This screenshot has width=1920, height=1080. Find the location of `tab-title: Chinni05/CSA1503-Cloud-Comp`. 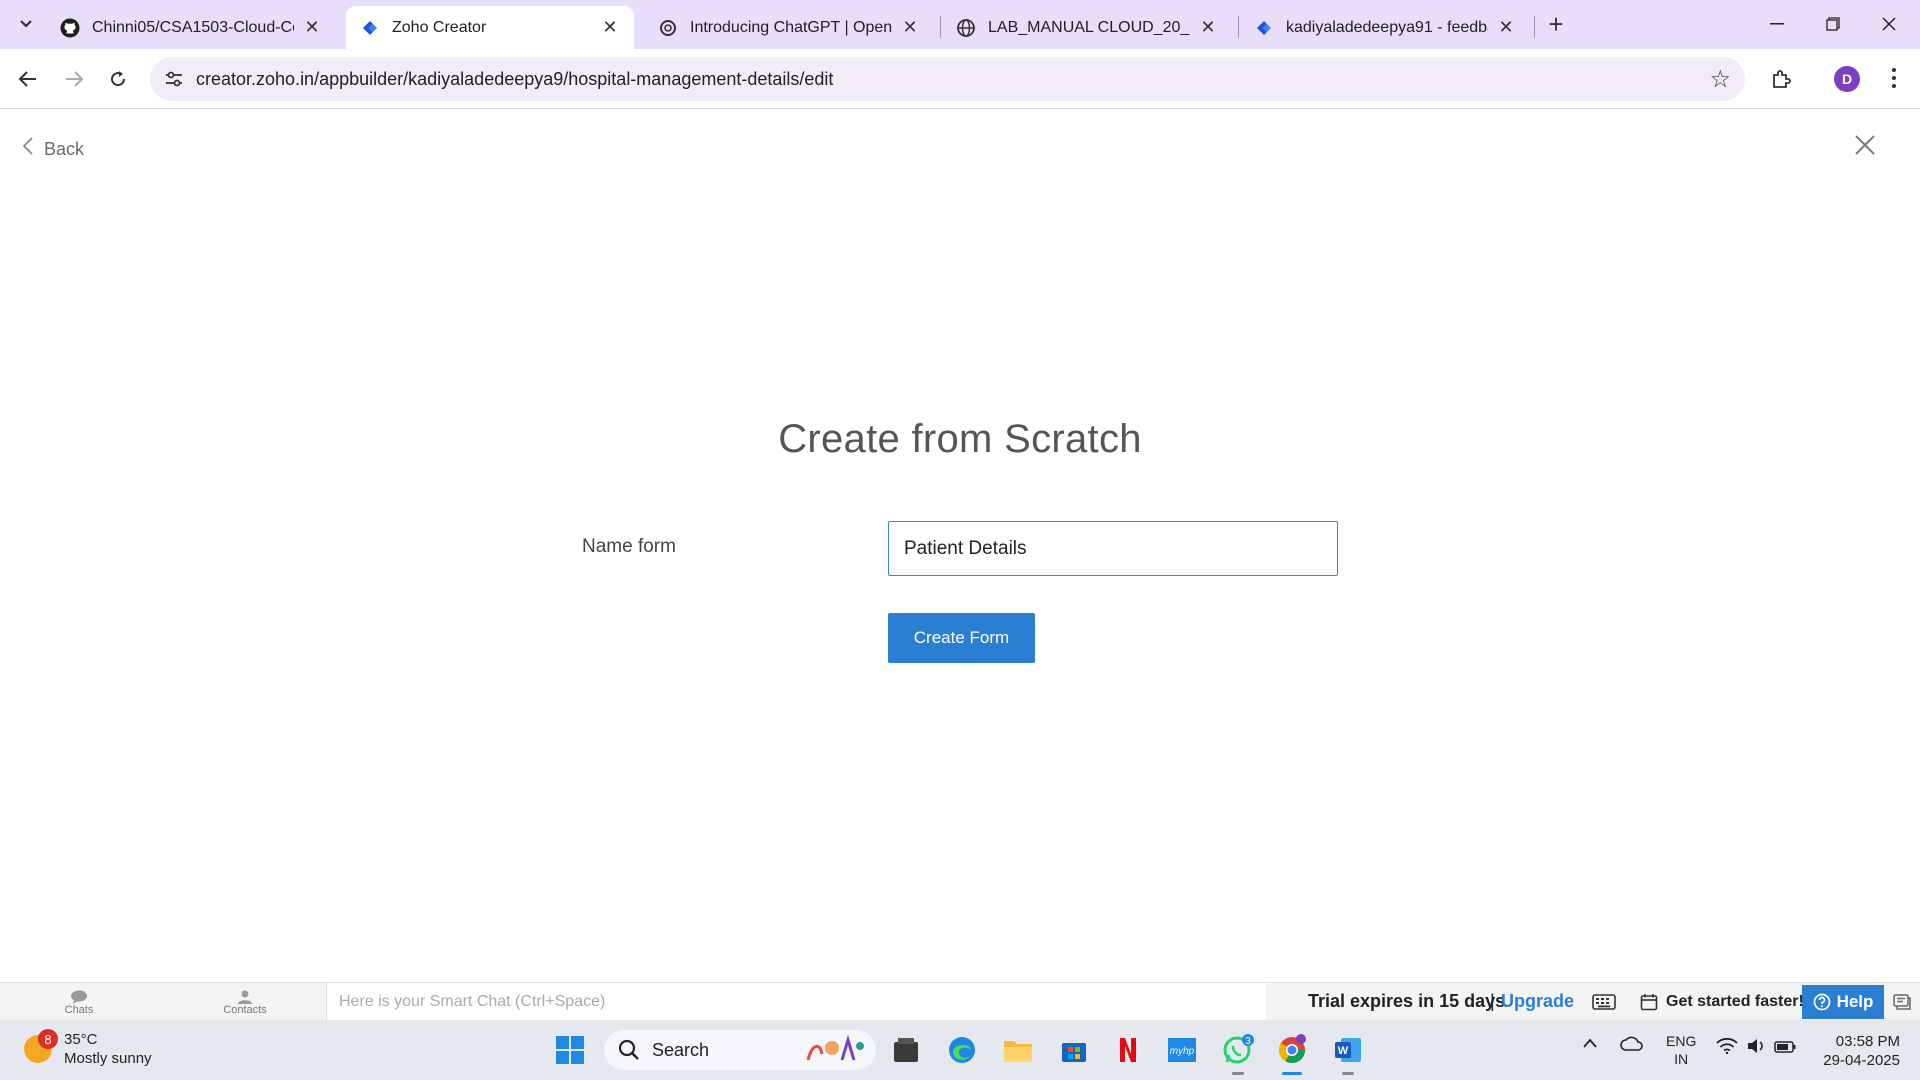

tab-title: Chinni05/CSA1503-Cloud-Comp is located at coordinates (193, 27).